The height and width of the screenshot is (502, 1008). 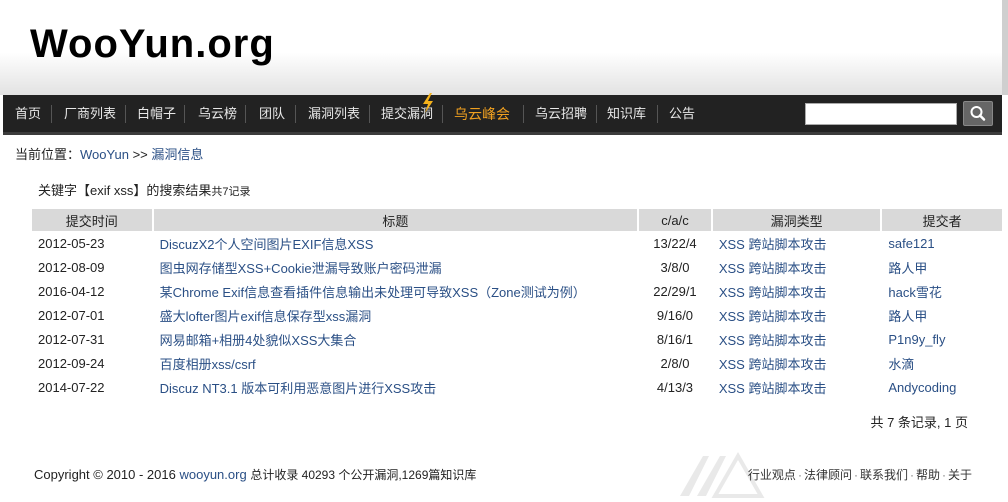 I want to click on results-heading: 关键字【exif xss】的搜索结果共7记录, so click(x=144, y=189).